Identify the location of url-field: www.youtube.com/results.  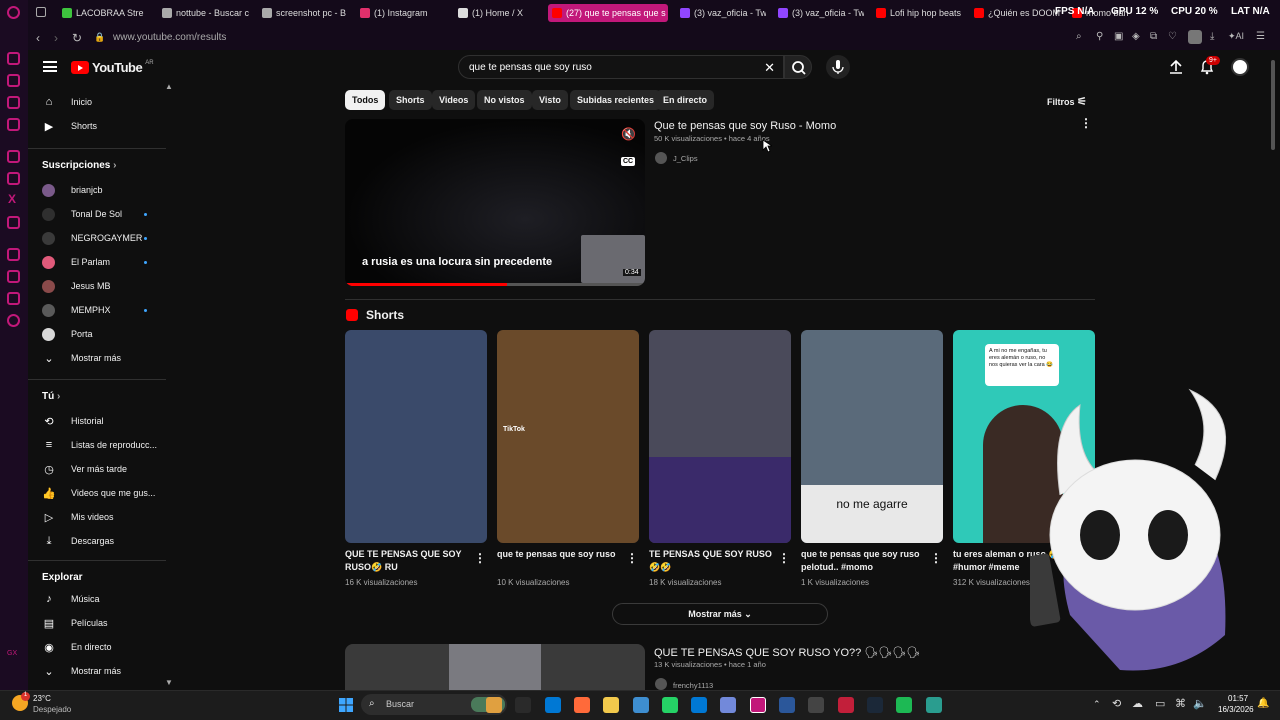
(169, 37).